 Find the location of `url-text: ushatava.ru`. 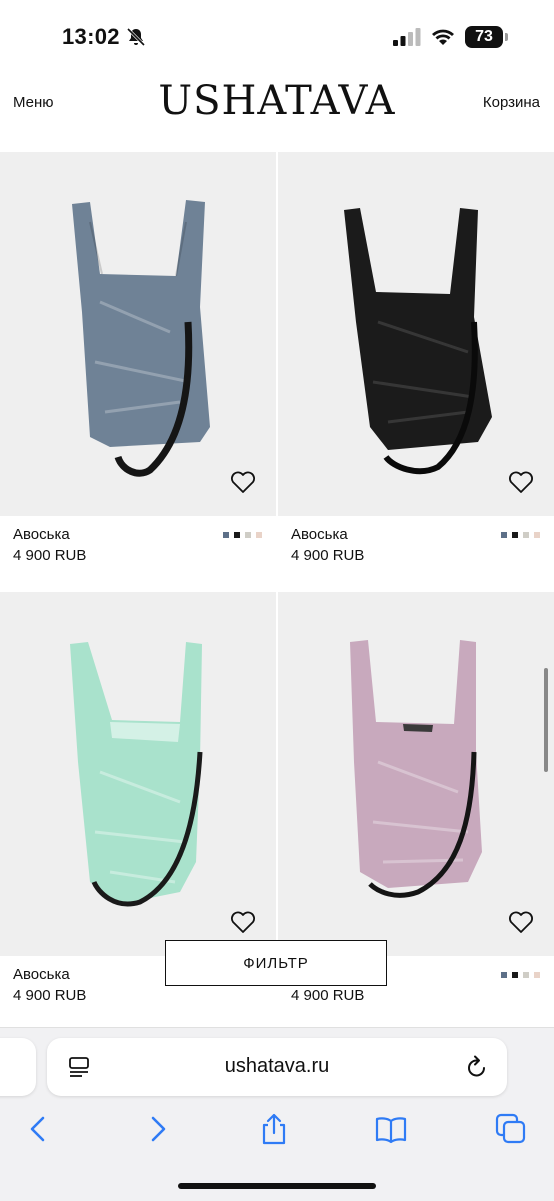

url-text: ushatava.ru is located at coordinates (277, 1066).